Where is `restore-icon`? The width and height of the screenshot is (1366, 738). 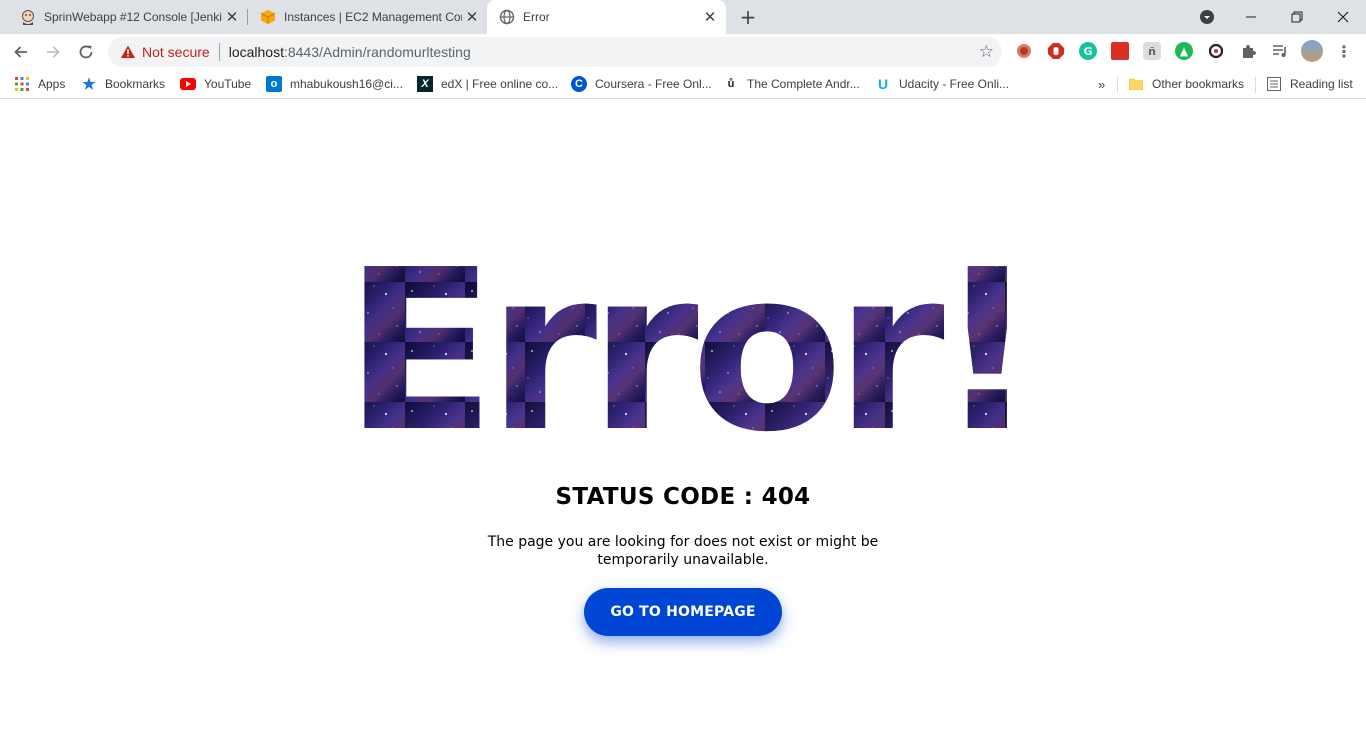
restore-icon is located at coordinates (1297, 17).